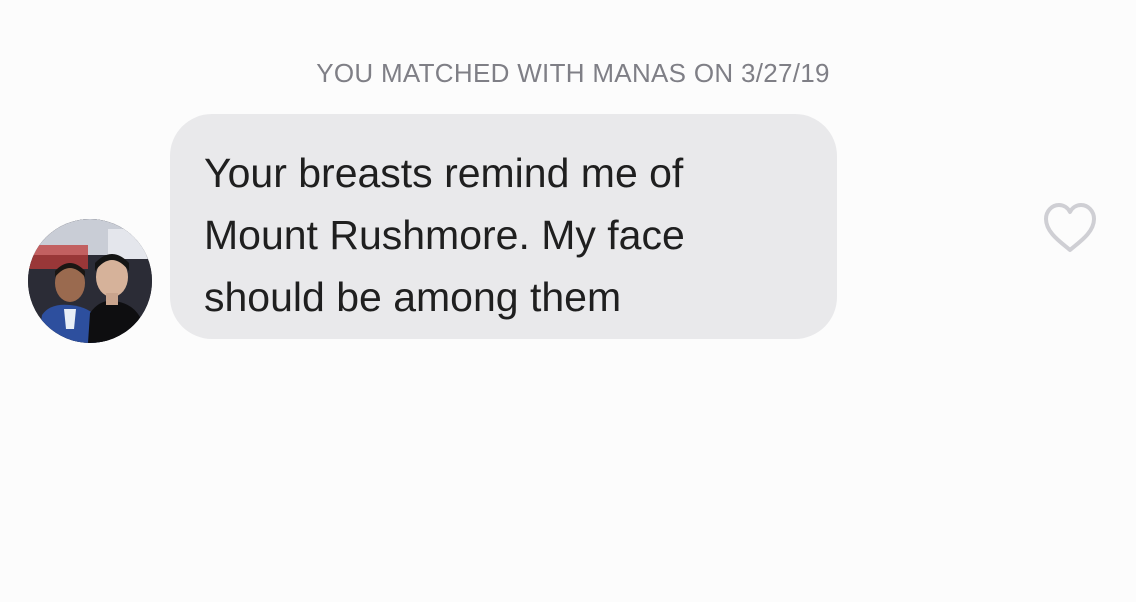 This screenshot has height=602, width=1136. I want to click on profile-photo-icon, so click(90, 281).